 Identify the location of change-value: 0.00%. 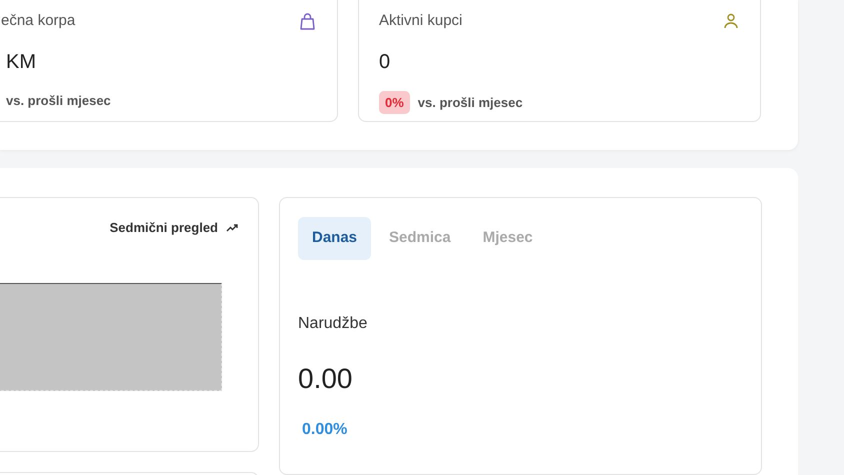
(325, 430).